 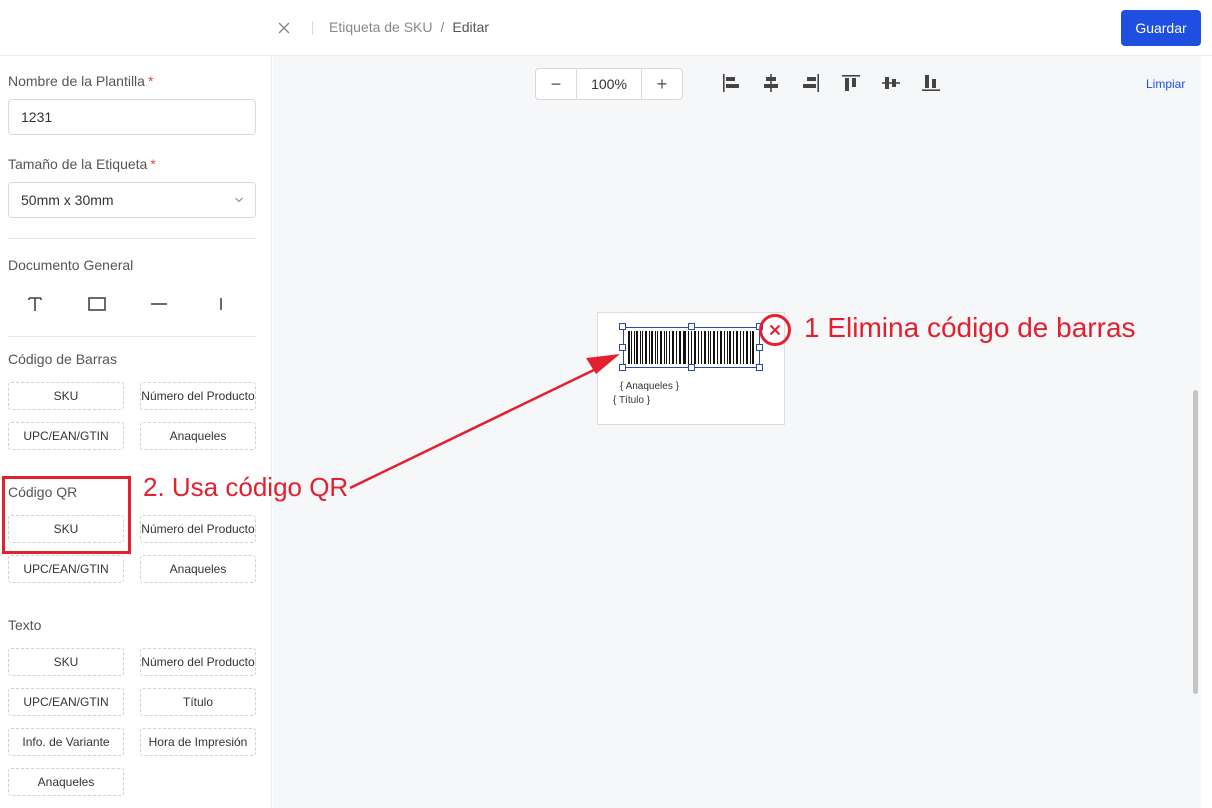 I want to click on barcode-element, so click(x=691, y=347).